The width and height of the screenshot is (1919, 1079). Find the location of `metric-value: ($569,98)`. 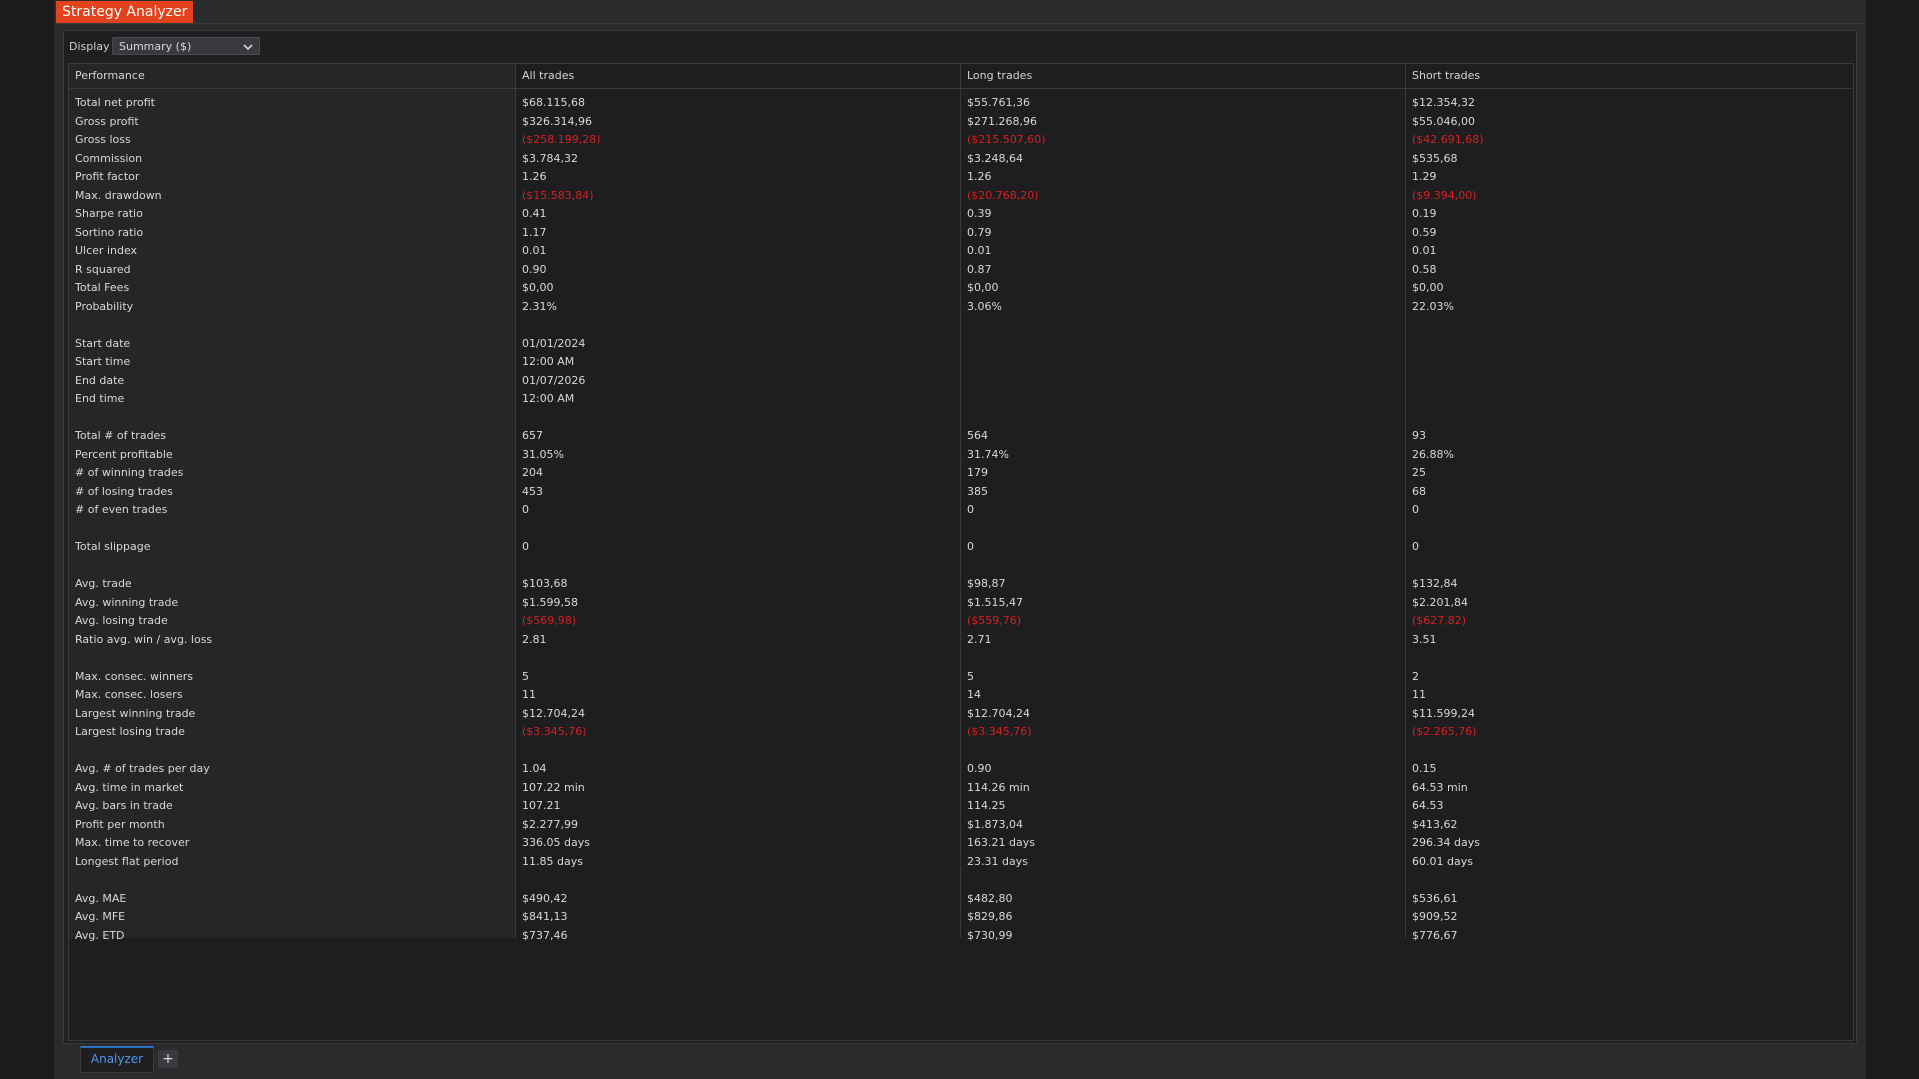

metric-value: ($569,98) is located at coordinates (549, 620).